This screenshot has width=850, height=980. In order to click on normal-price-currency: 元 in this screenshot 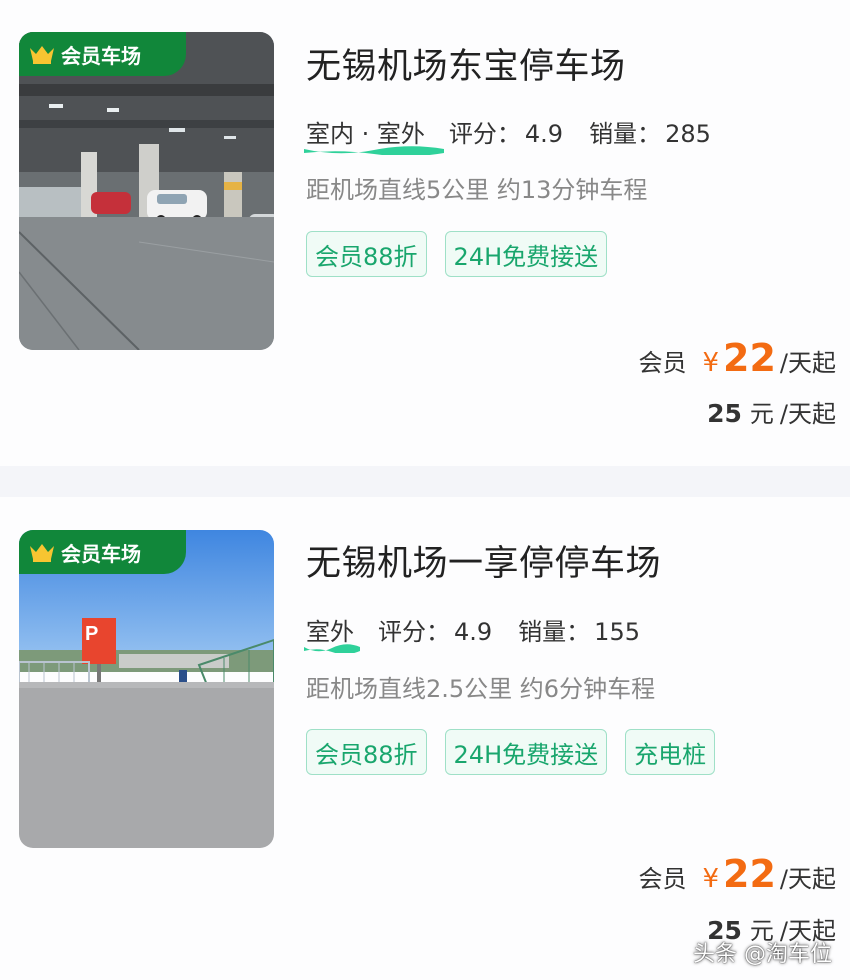, I will do `click(761, 414)`.